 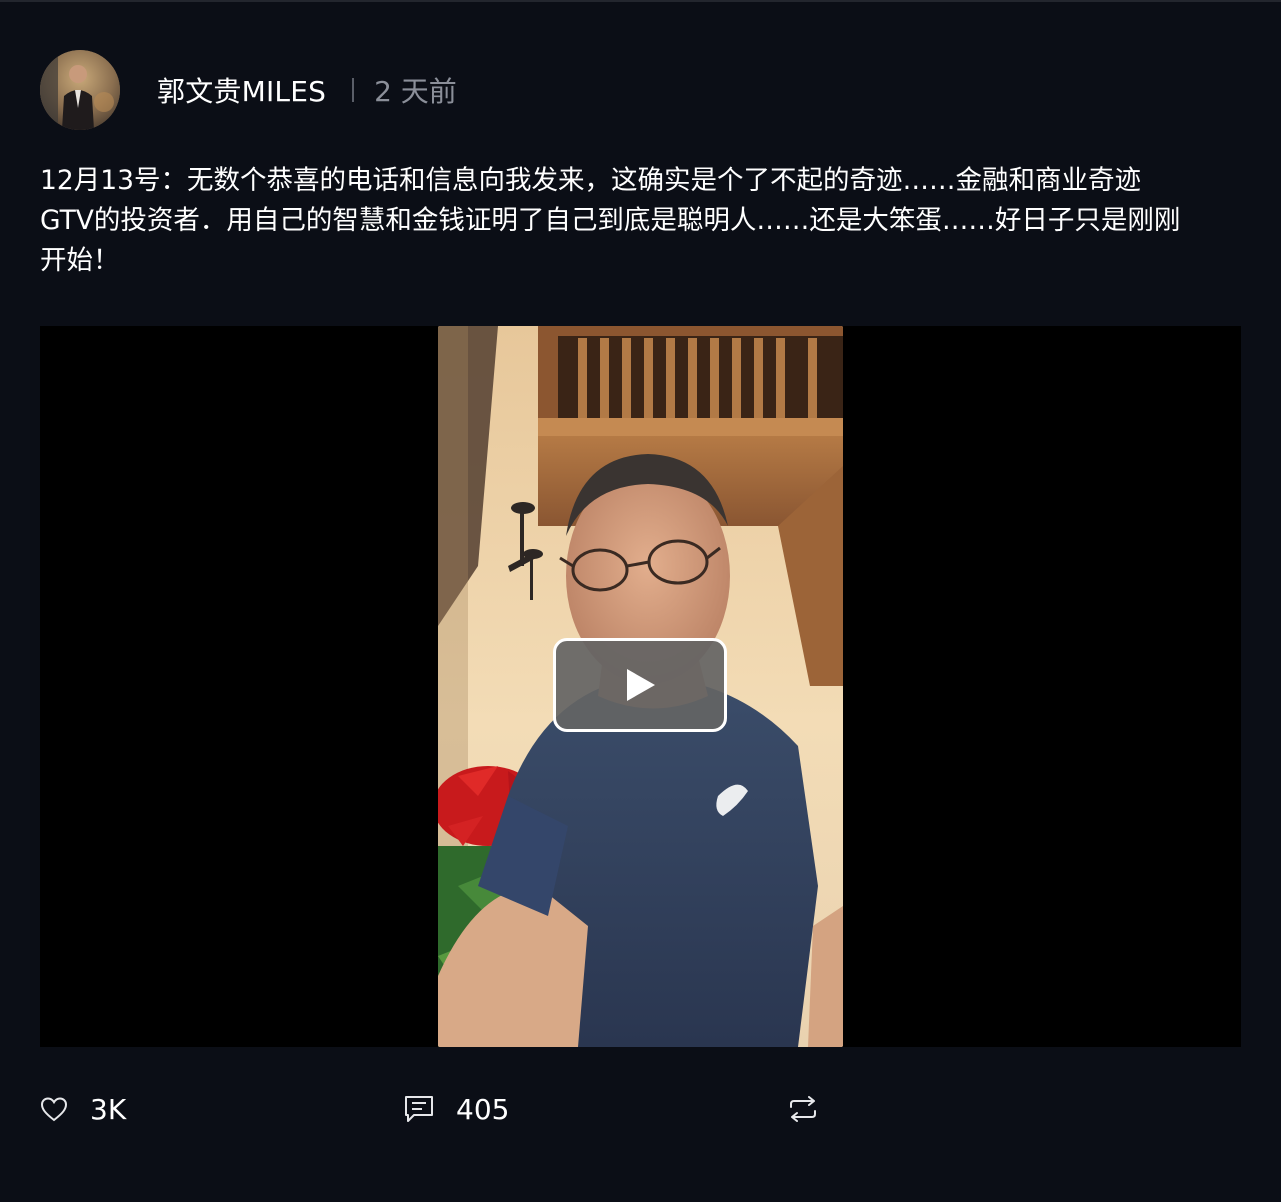 I want to click on play-icon, so click(x=640, y=685).